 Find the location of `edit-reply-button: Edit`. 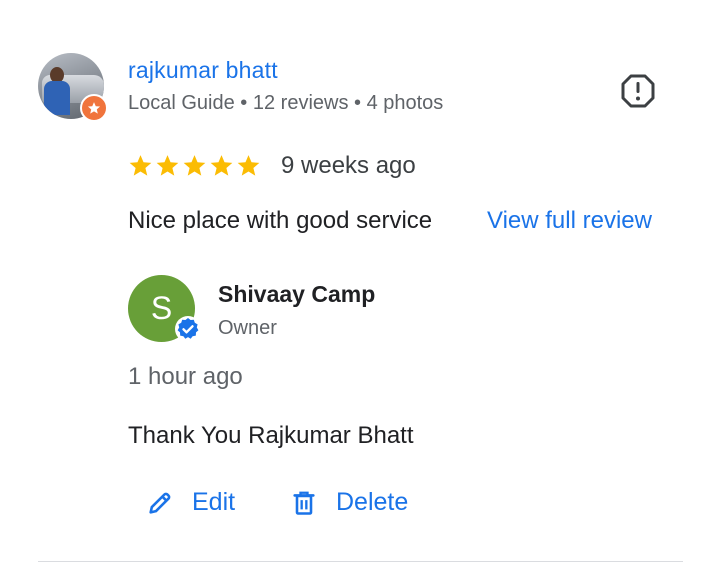

edit-reply-button: Edit is located at coordinates (190, 502).